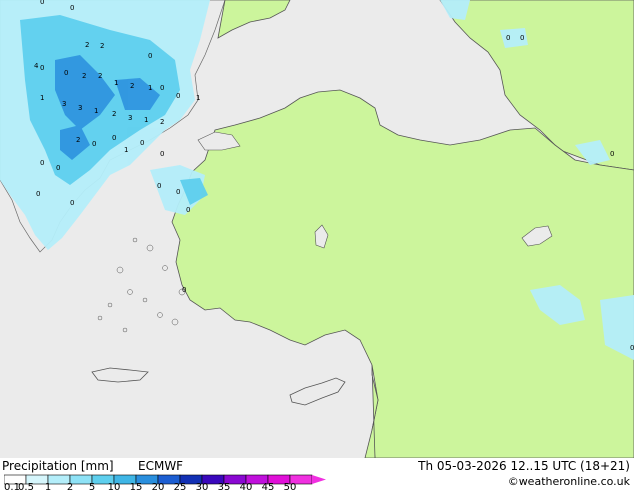  Describe the element at coordinates (92, 487) in the screenshot. I see `legend-tick-label: 5` at that location.